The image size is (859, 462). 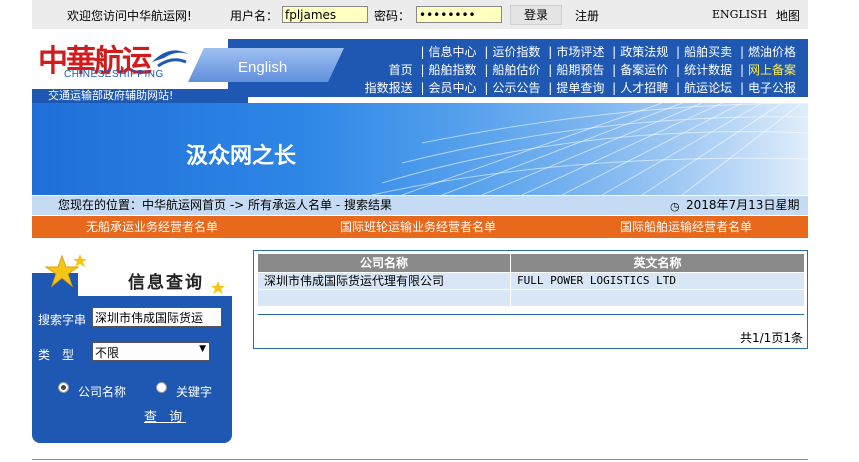 I want to click on nav-e-bulletin: 电子公报, so click(x=772, y=88).